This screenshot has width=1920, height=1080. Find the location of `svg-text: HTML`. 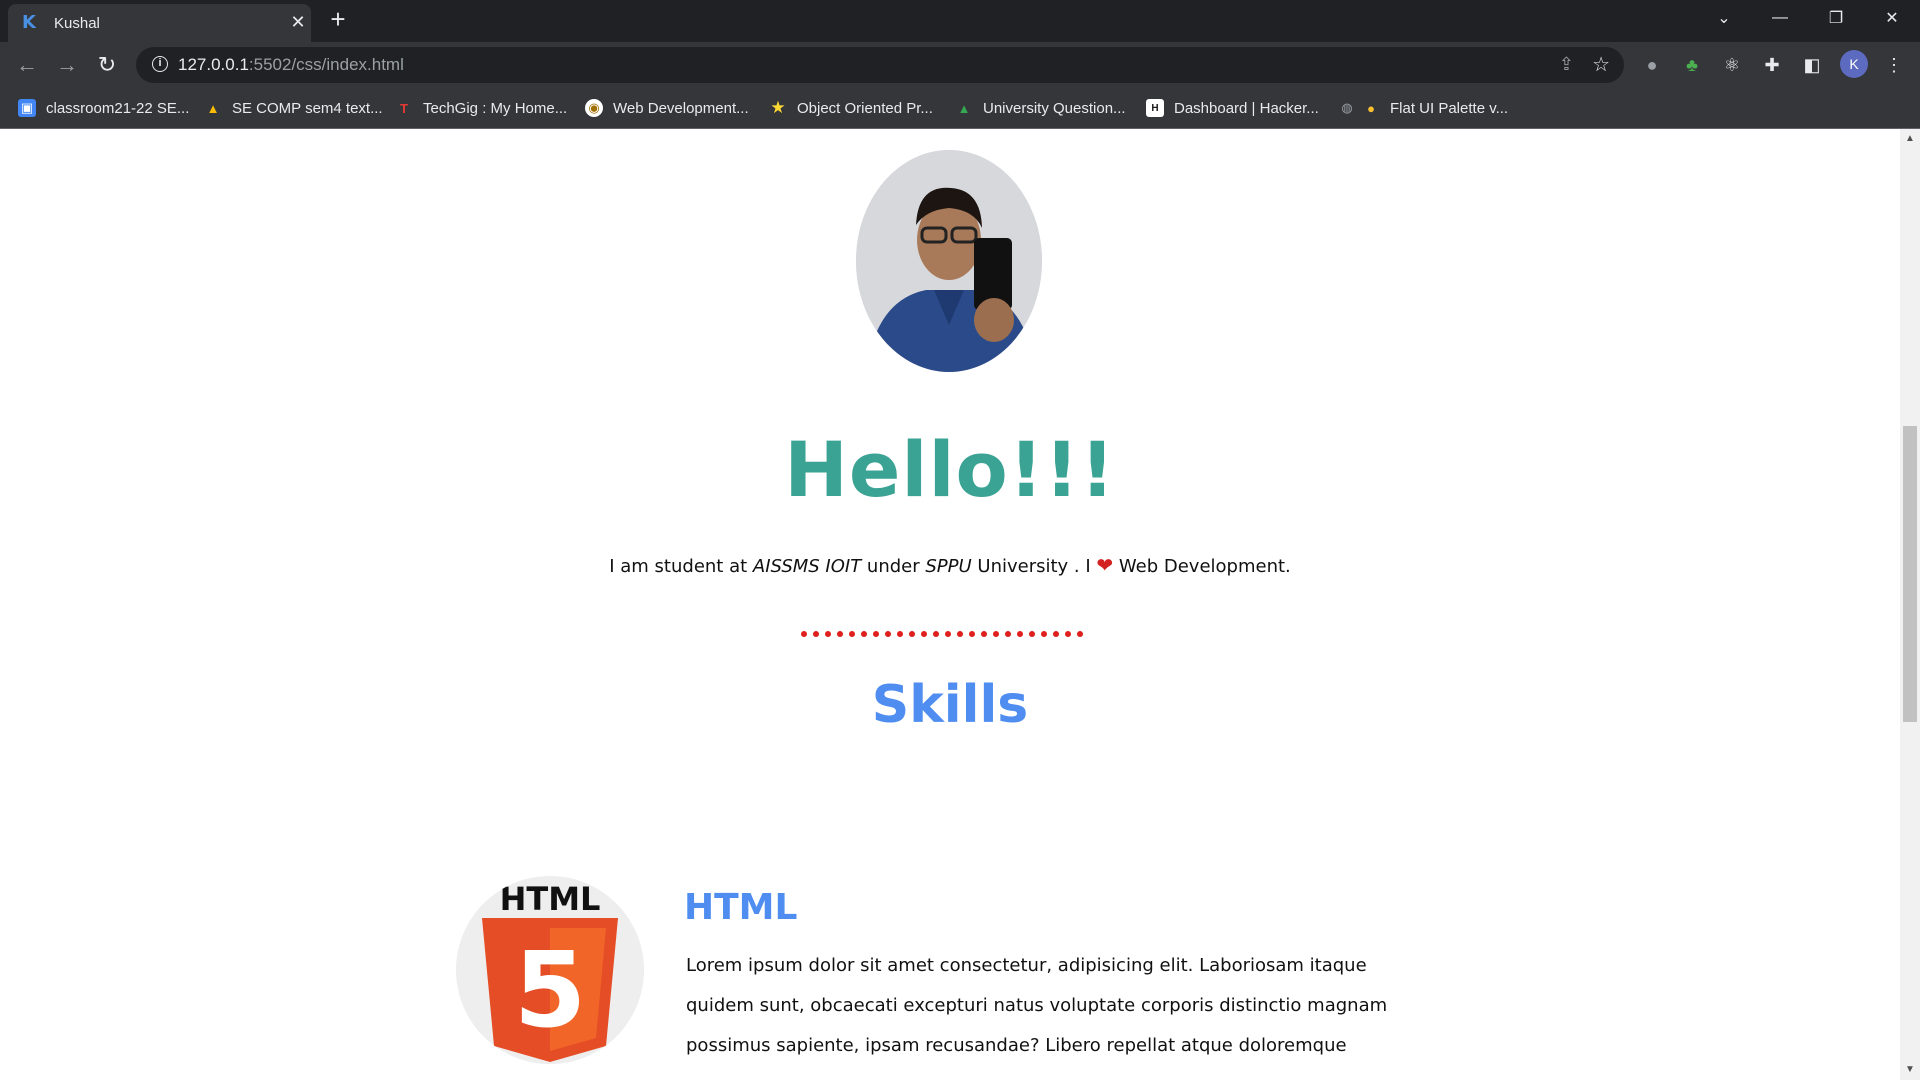

svg-text: HTML is located at coordinates (550, 899).